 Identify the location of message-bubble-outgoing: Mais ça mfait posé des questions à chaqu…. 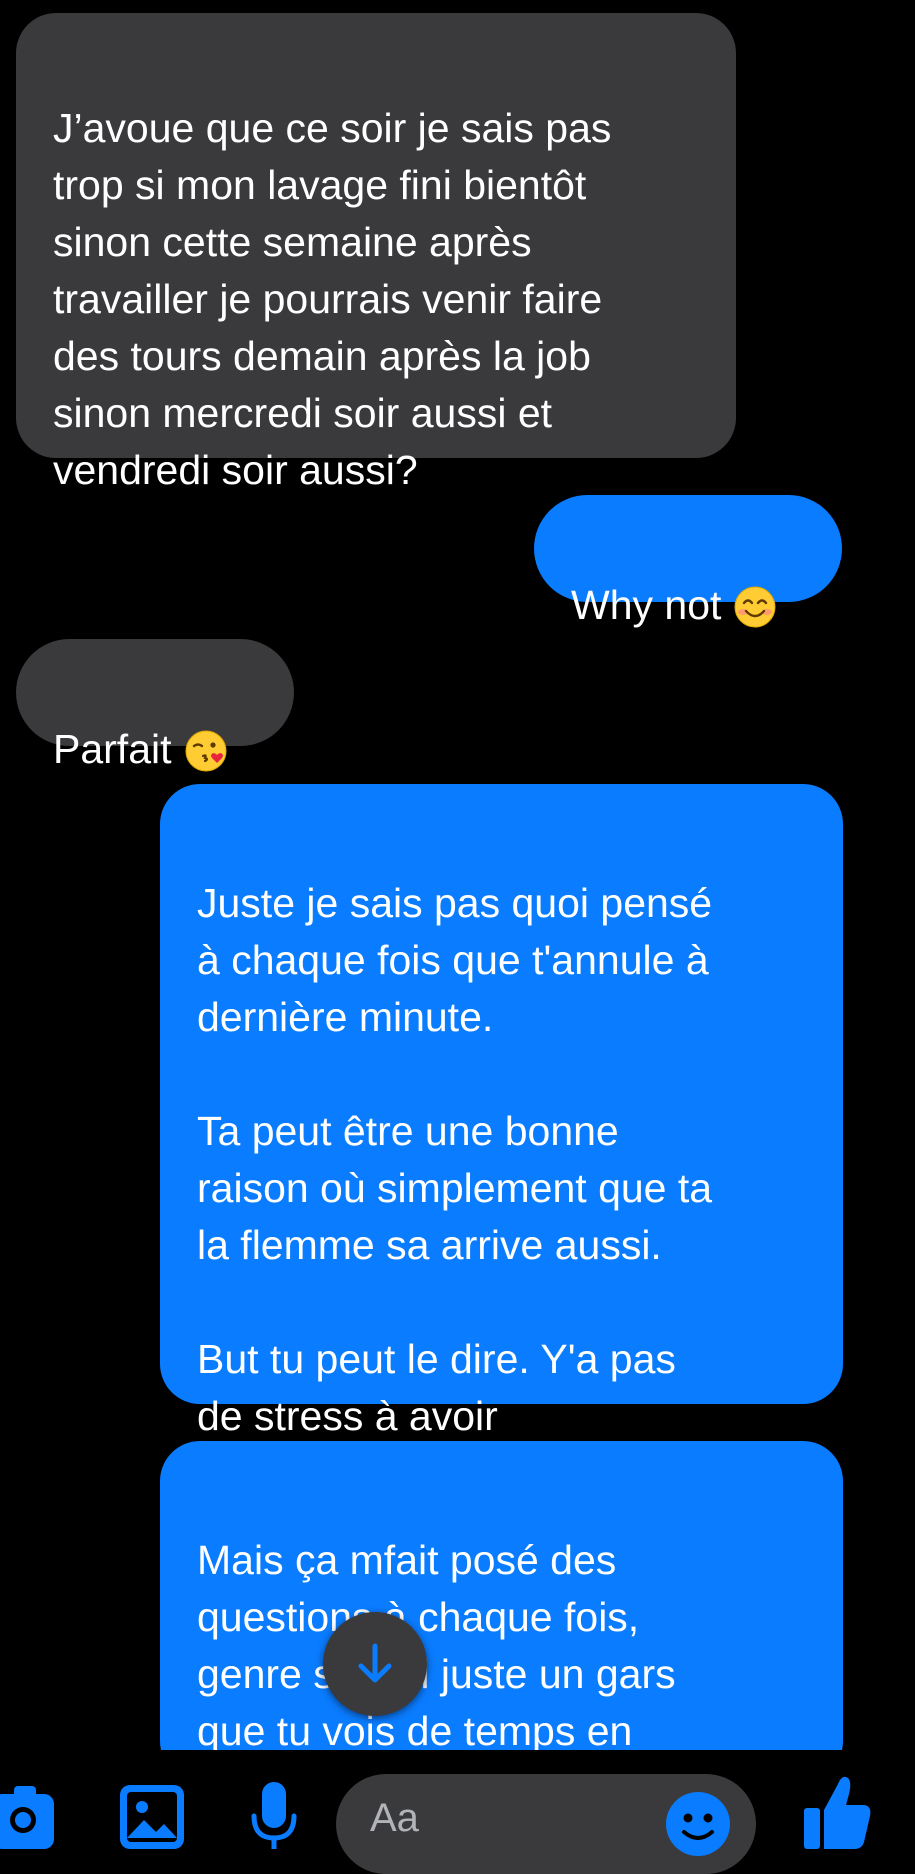
(501, 1595).